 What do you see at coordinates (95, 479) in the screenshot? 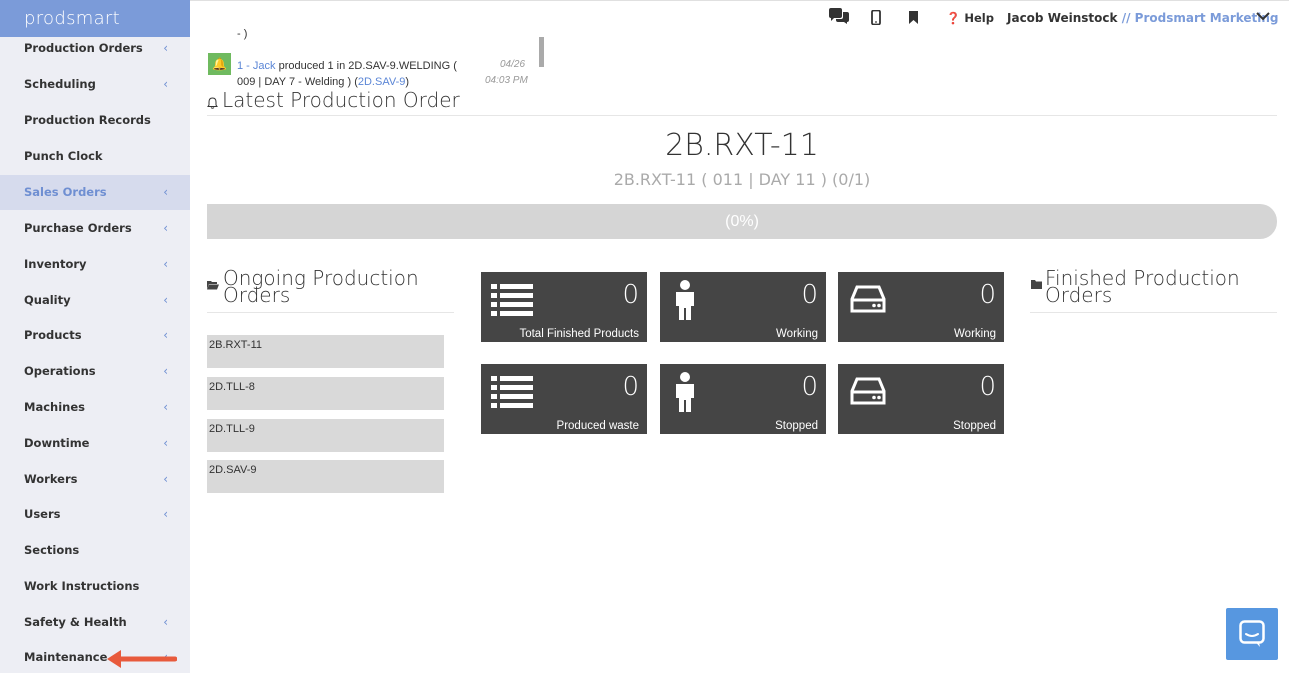
I see `sidebar-item-workers: Workers ‹` at bounding box center [95, 479].